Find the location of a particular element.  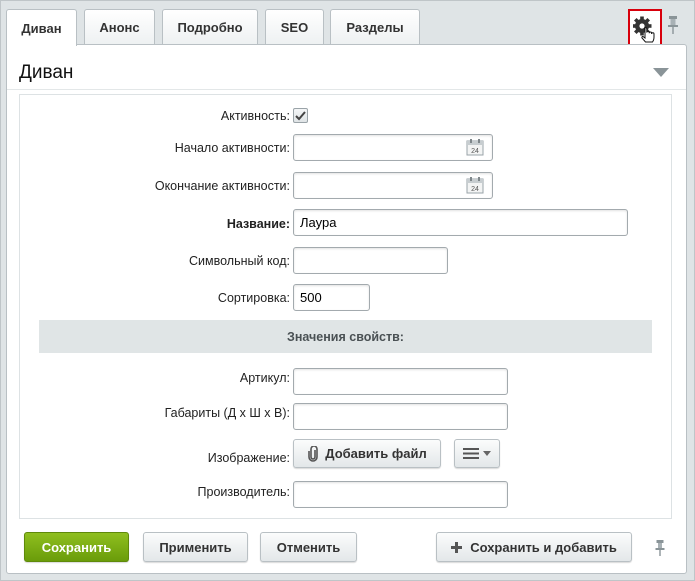

start-date-input is located at coordinates (393, 147).